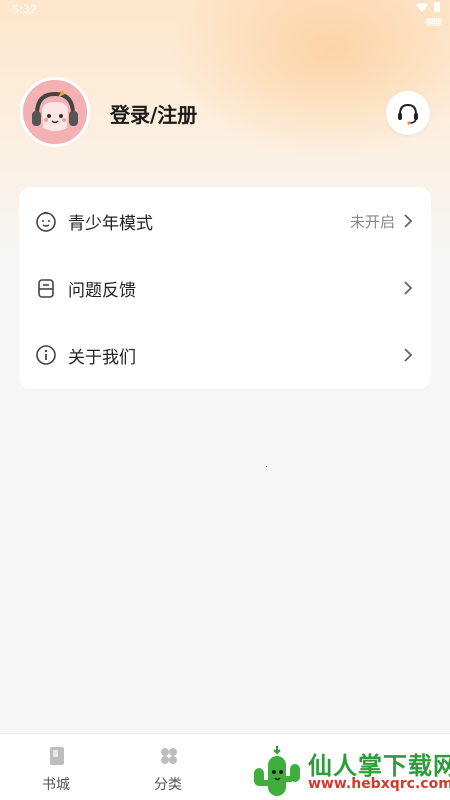 This screenshot has width=450, height=800. What do you see at coordinates (277, 771) in the screenshot?
I see `cactus-logo-icon` at bounding box center [277, 771].